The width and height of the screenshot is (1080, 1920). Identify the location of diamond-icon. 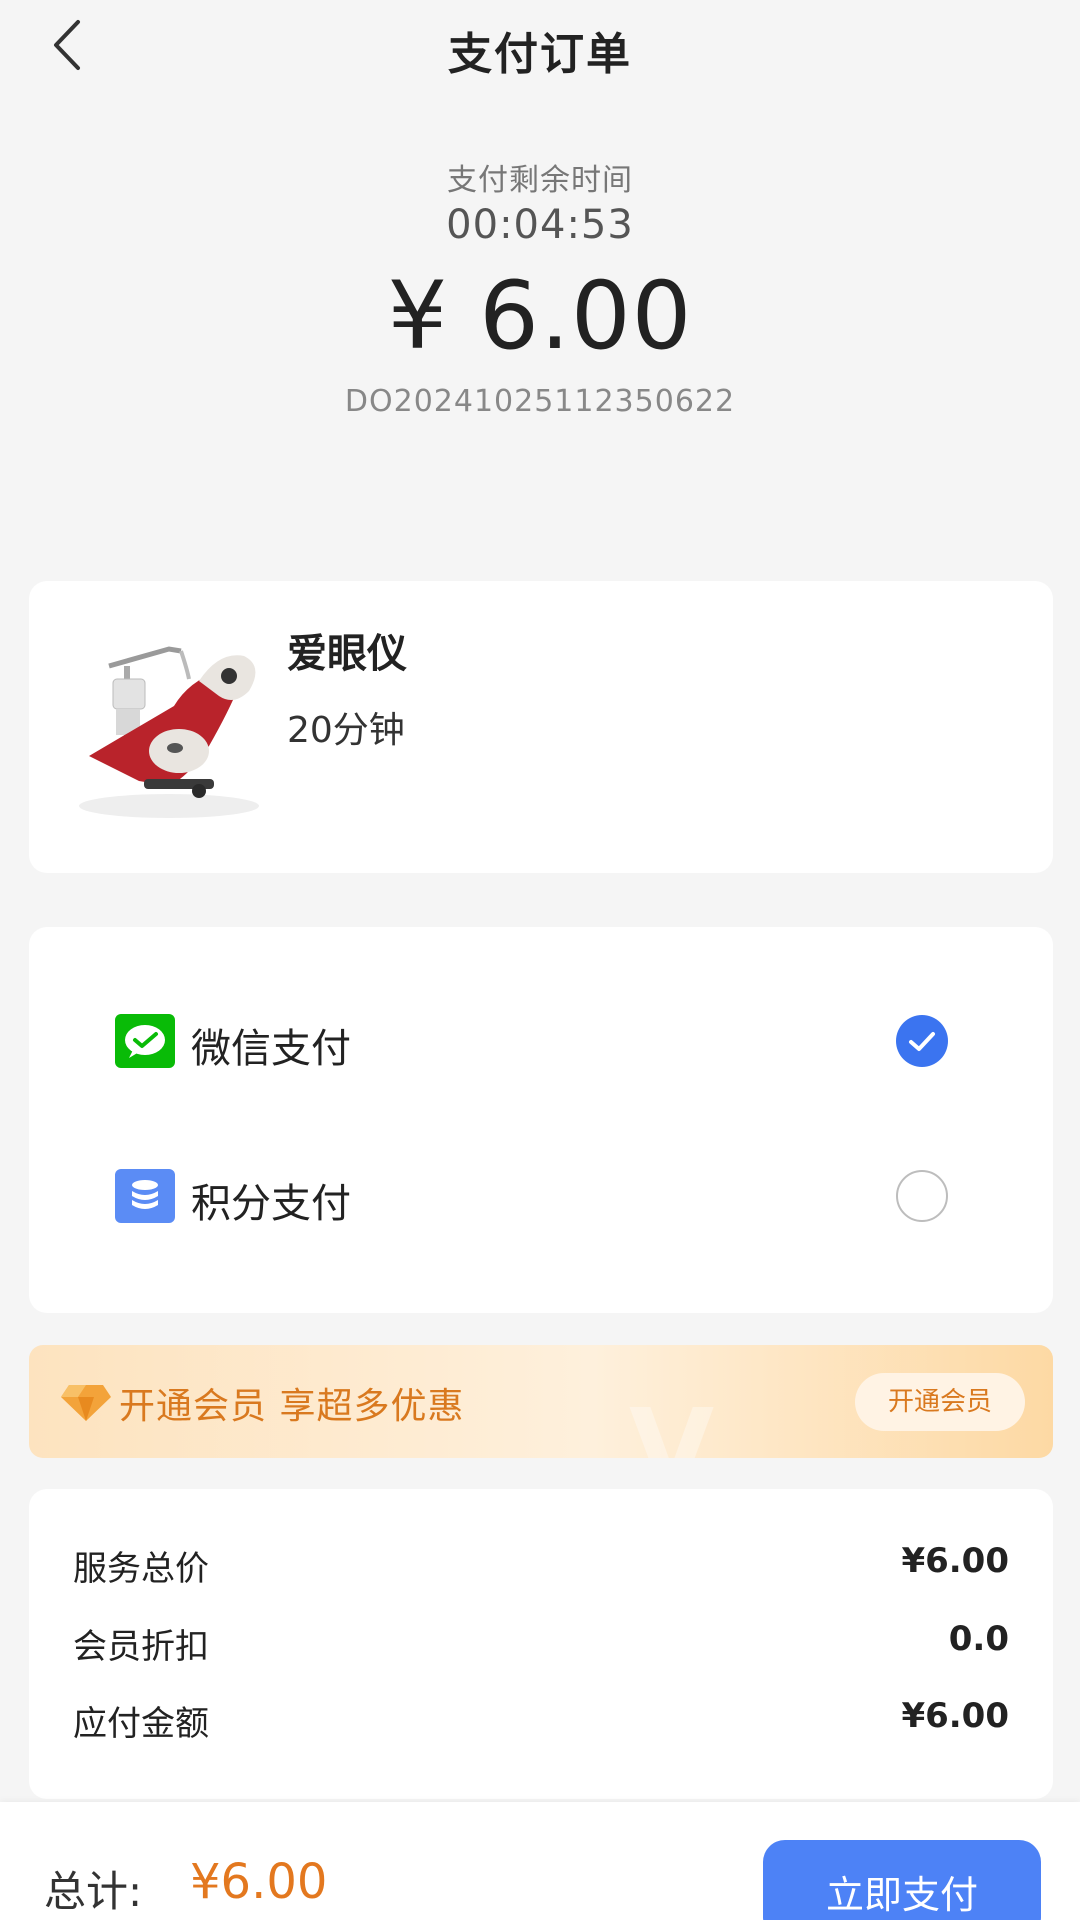
(86, 1401).